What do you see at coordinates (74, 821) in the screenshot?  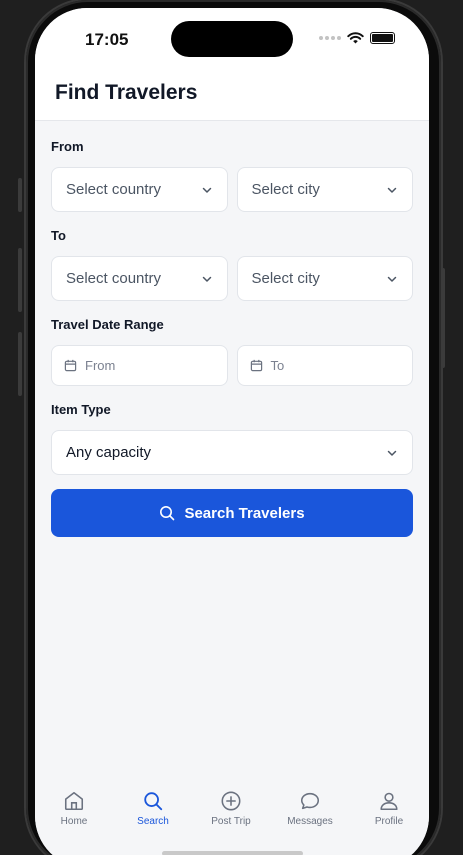 I see `nav-label: Home` at bounding box center [74, 821].